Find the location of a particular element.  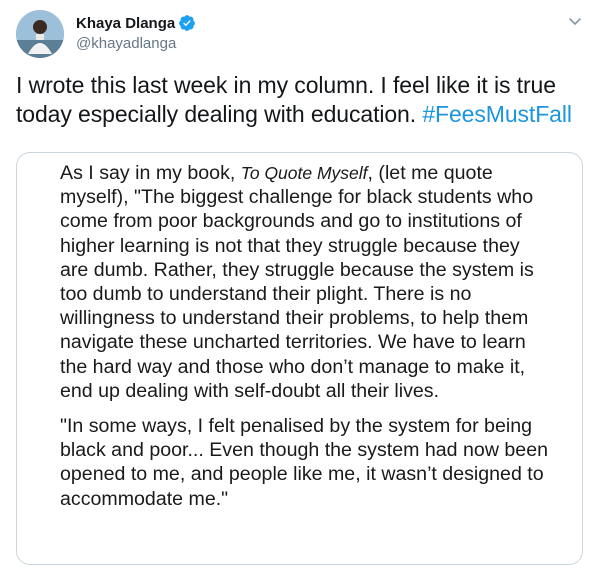

avatar-photo is located at coordinates (40, 34).